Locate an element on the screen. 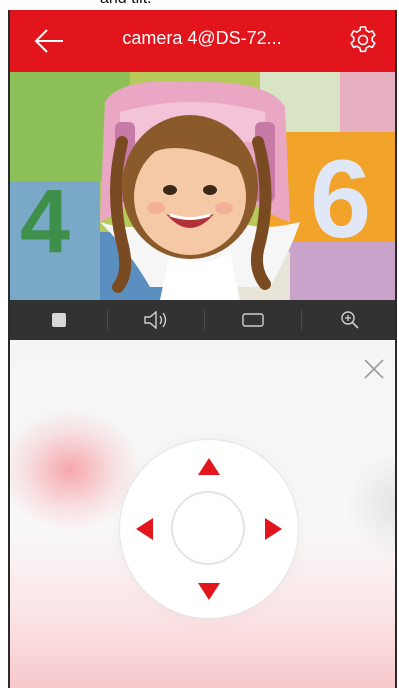  gear-icon is located at coordinates (363, 39).